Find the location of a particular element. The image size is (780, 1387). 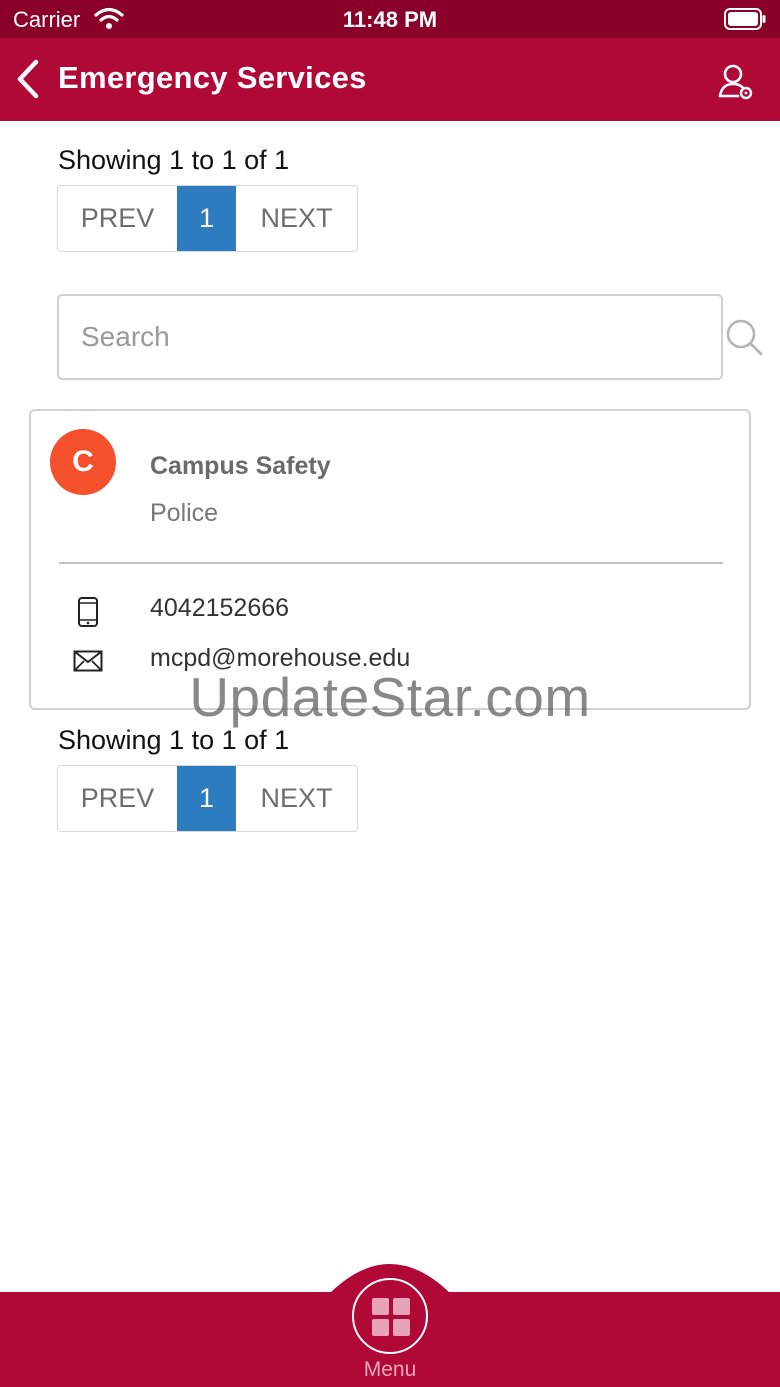

grid-icon is located at coordinates (391, 1317).